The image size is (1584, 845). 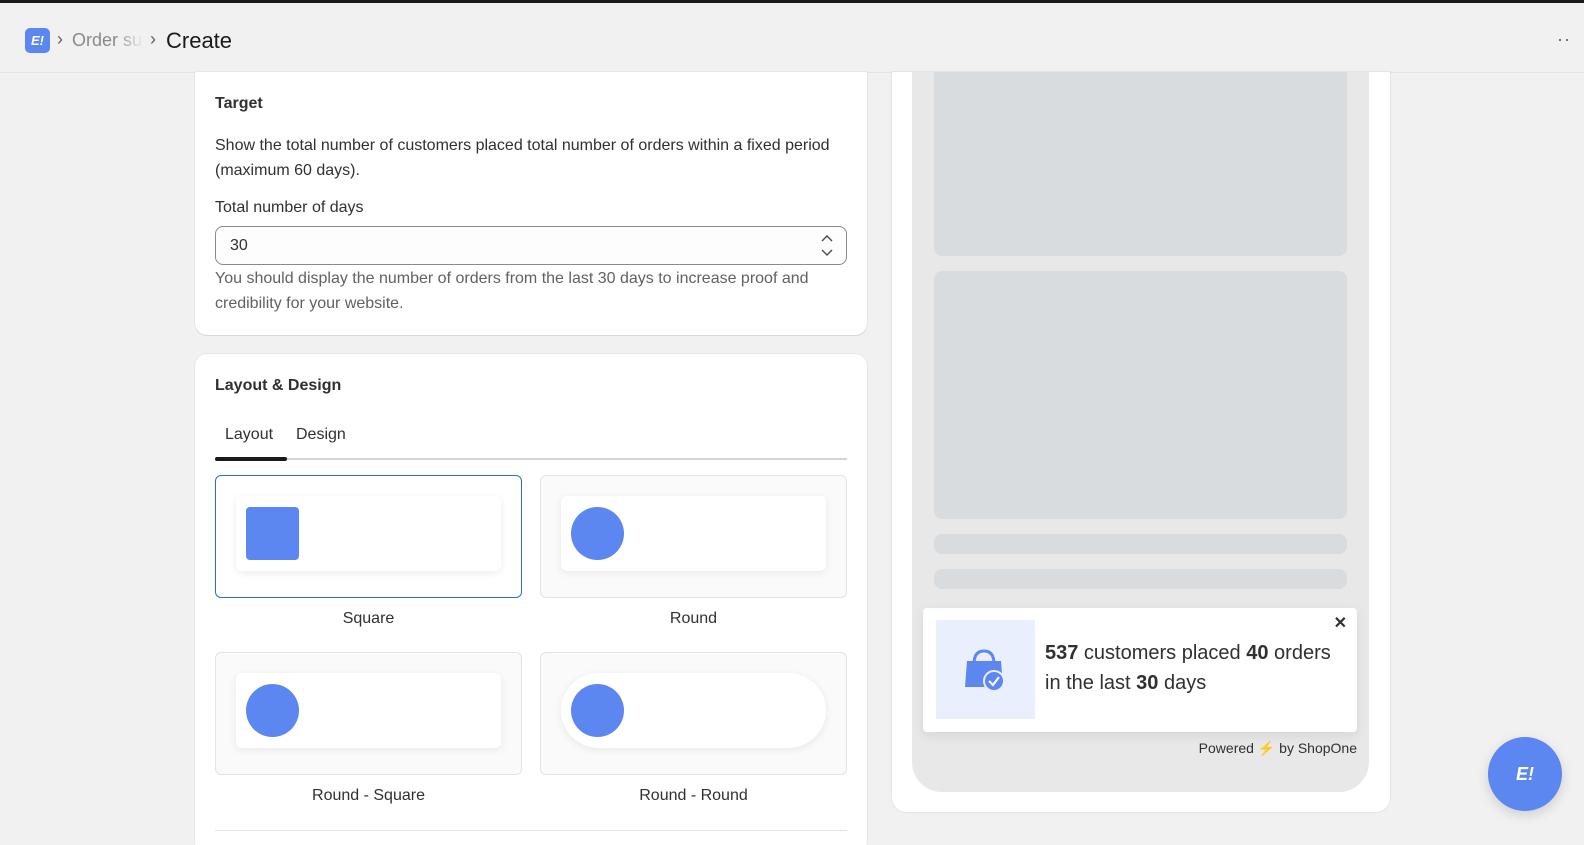 What do you see at coordinates (321, 435) in the screenshot?
I see `tab-design: Design` at bounding box center [321, 435].